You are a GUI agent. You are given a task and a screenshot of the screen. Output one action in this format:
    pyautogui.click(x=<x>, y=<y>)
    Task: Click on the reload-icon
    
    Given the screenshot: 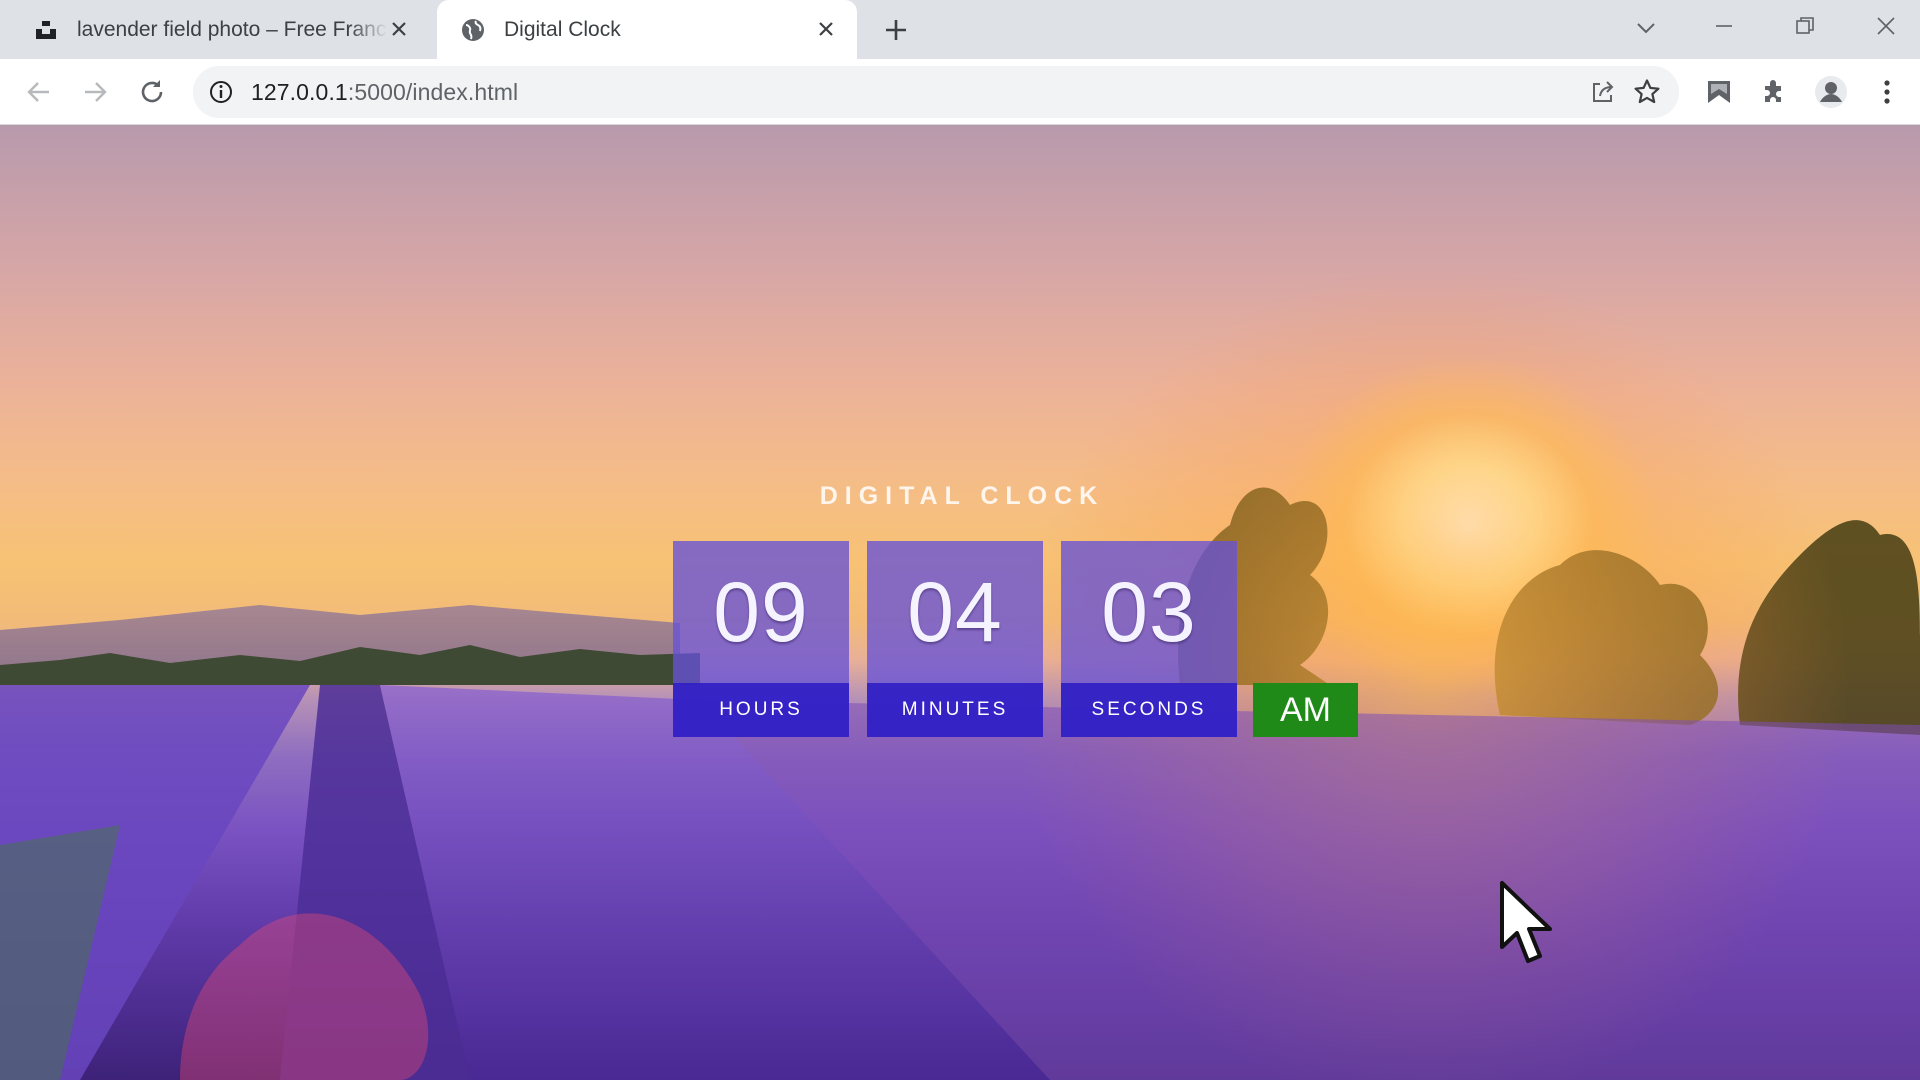 What is the action you would take?
    pyautogui.click(x=152, y=91)
    